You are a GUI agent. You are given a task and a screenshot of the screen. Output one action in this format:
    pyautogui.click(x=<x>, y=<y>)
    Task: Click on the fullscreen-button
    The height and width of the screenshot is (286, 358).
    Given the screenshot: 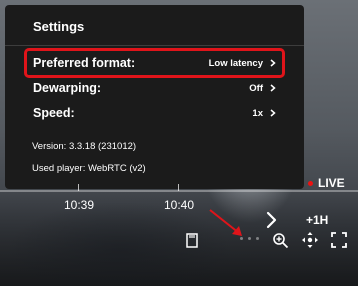 What is the action you would take?
    pyautogui.click(x=339, y=240)
    